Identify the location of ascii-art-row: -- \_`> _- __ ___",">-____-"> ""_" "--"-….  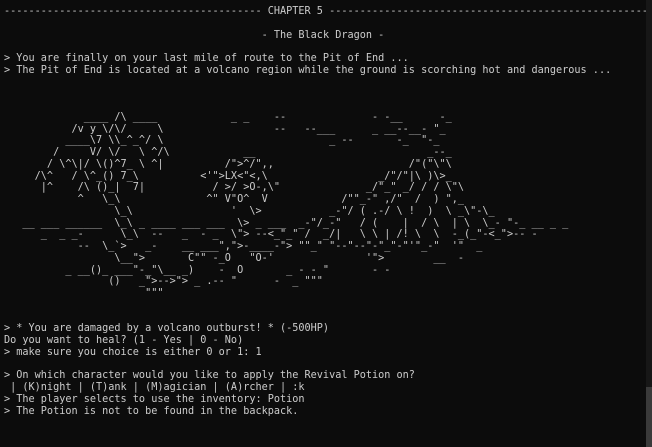
(243, 246).